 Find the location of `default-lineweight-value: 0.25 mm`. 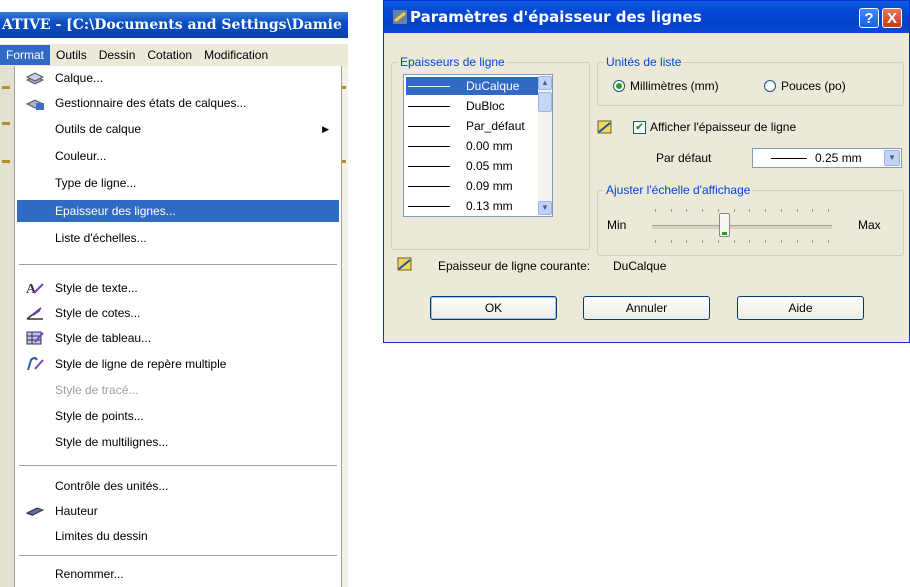

default-lineweight-value: 0.25 mm is located at coordinates (838, 158).